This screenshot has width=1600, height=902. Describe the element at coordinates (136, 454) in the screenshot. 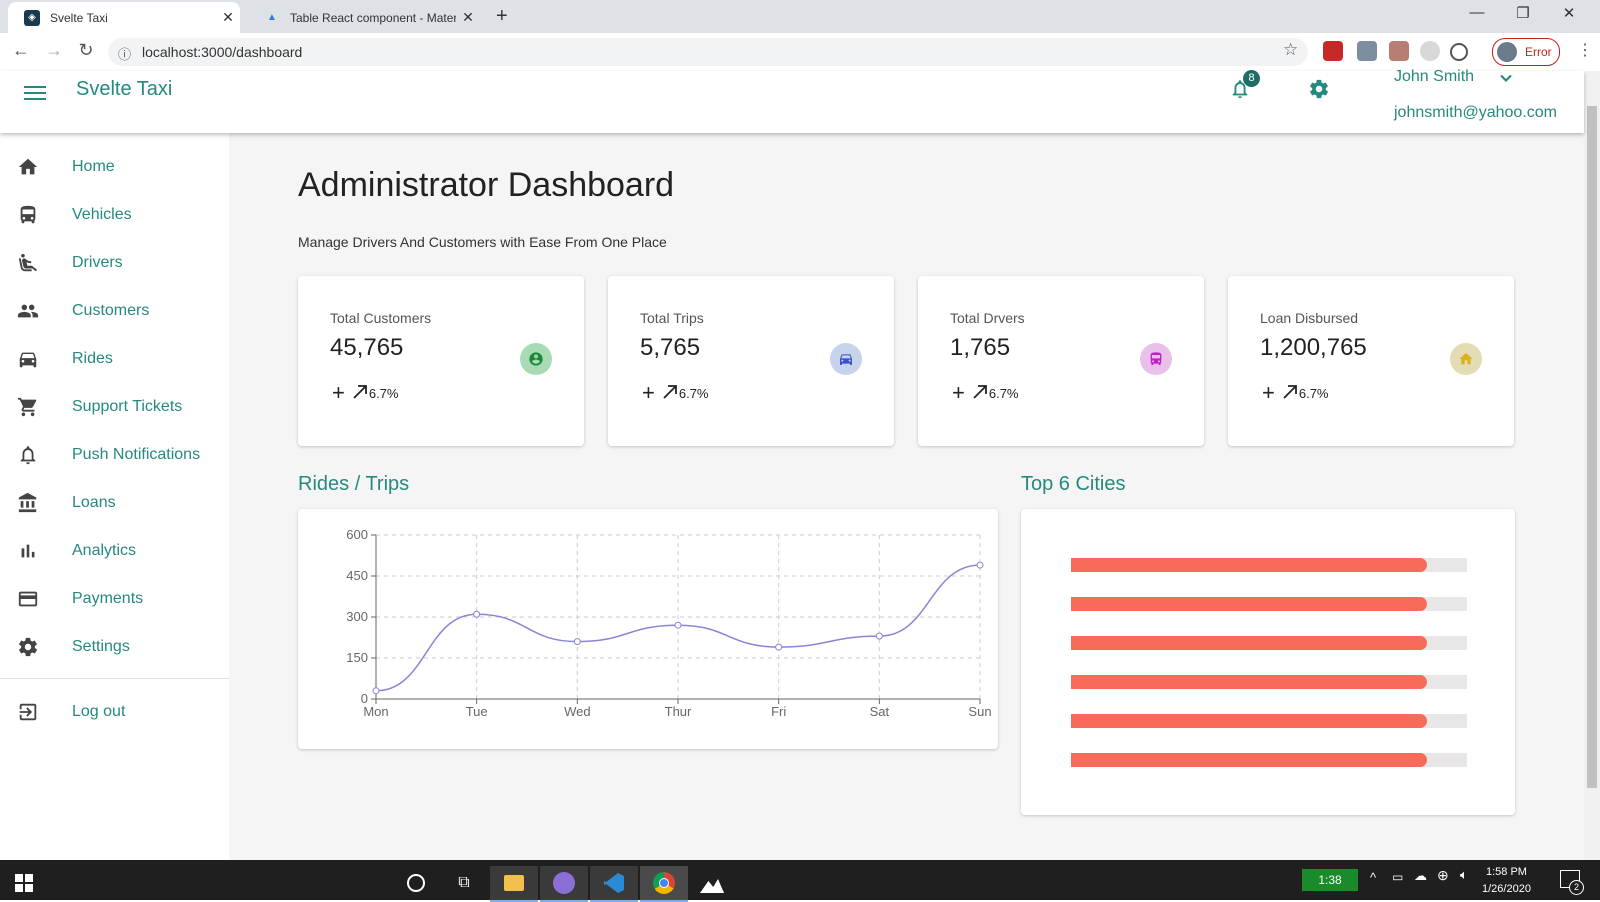

I see `sidebar-item-label: Push Notifications` at that location.